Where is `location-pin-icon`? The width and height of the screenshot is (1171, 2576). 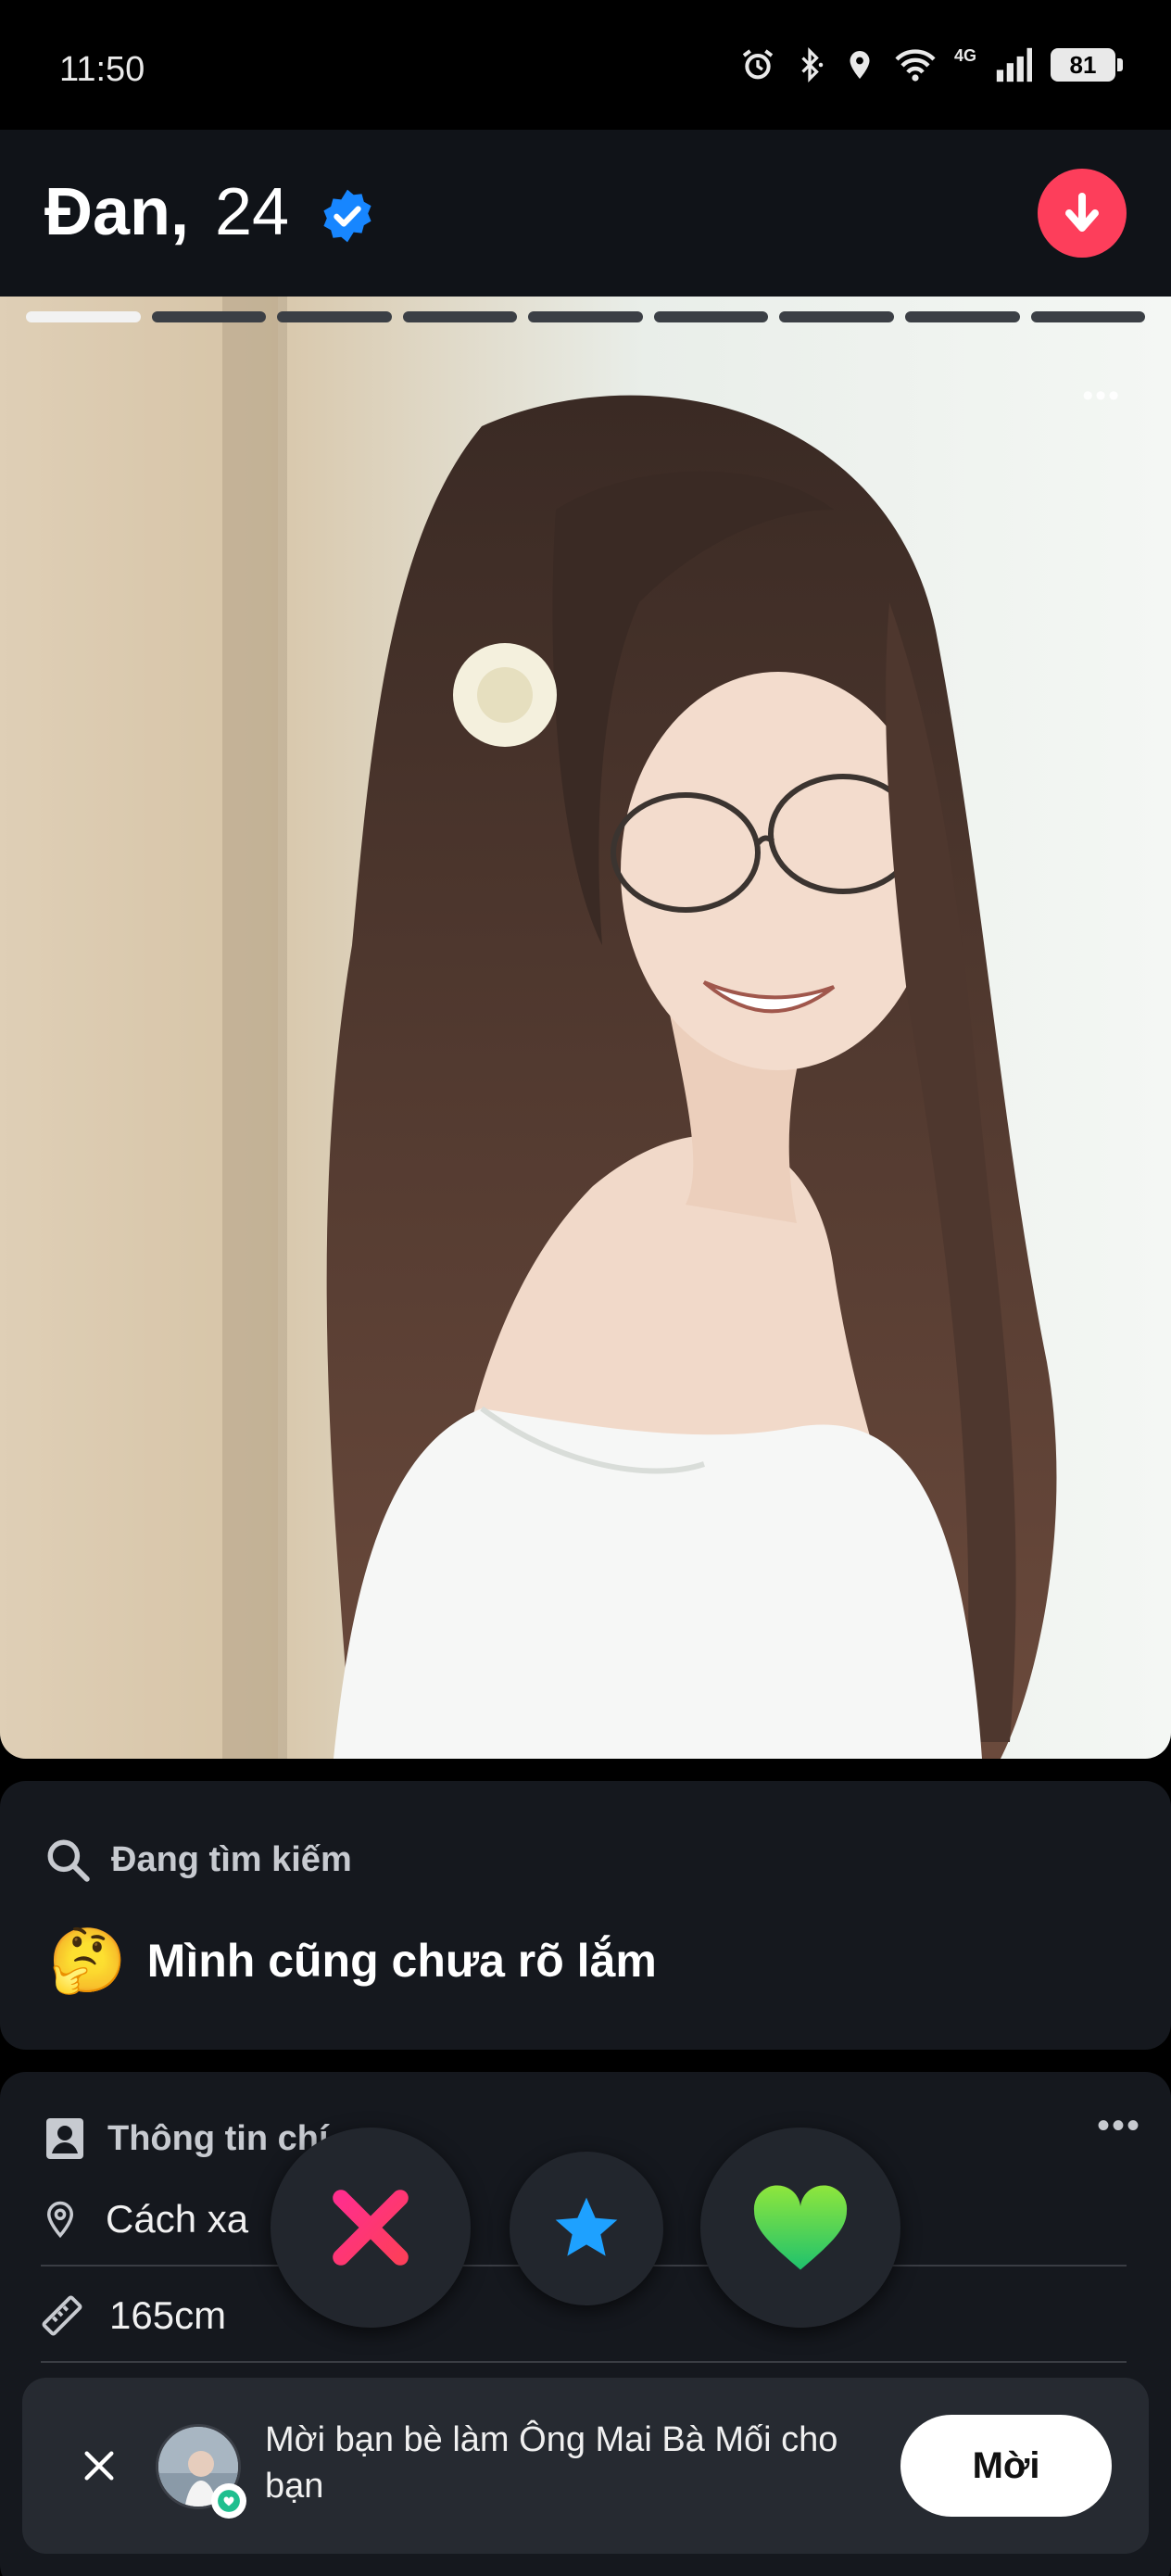 location-pin-icon is located at coordinates (60, 2220).